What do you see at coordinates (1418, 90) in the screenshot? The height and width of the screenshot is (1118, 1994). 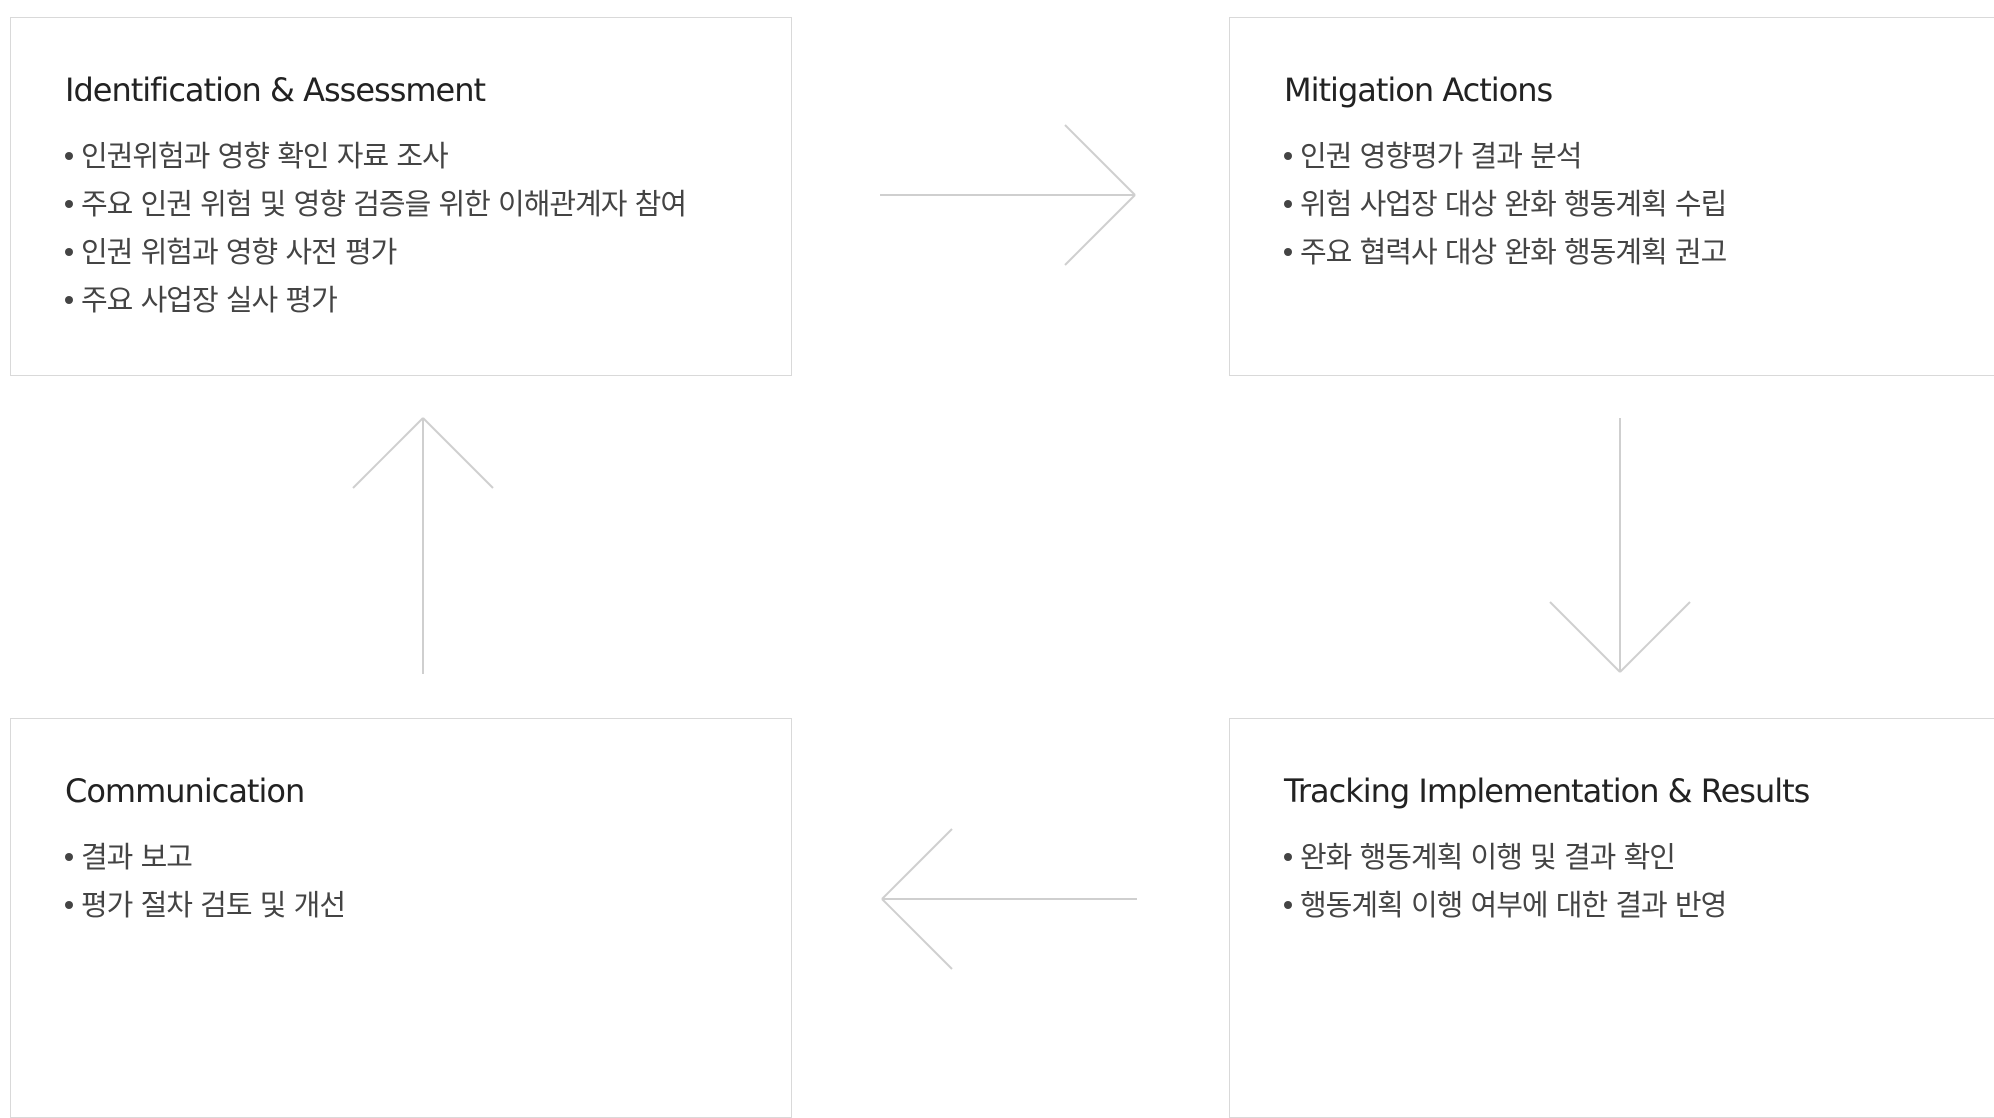 I see `step-title: Mitigation Actions` at bounding box center [1418, 90].